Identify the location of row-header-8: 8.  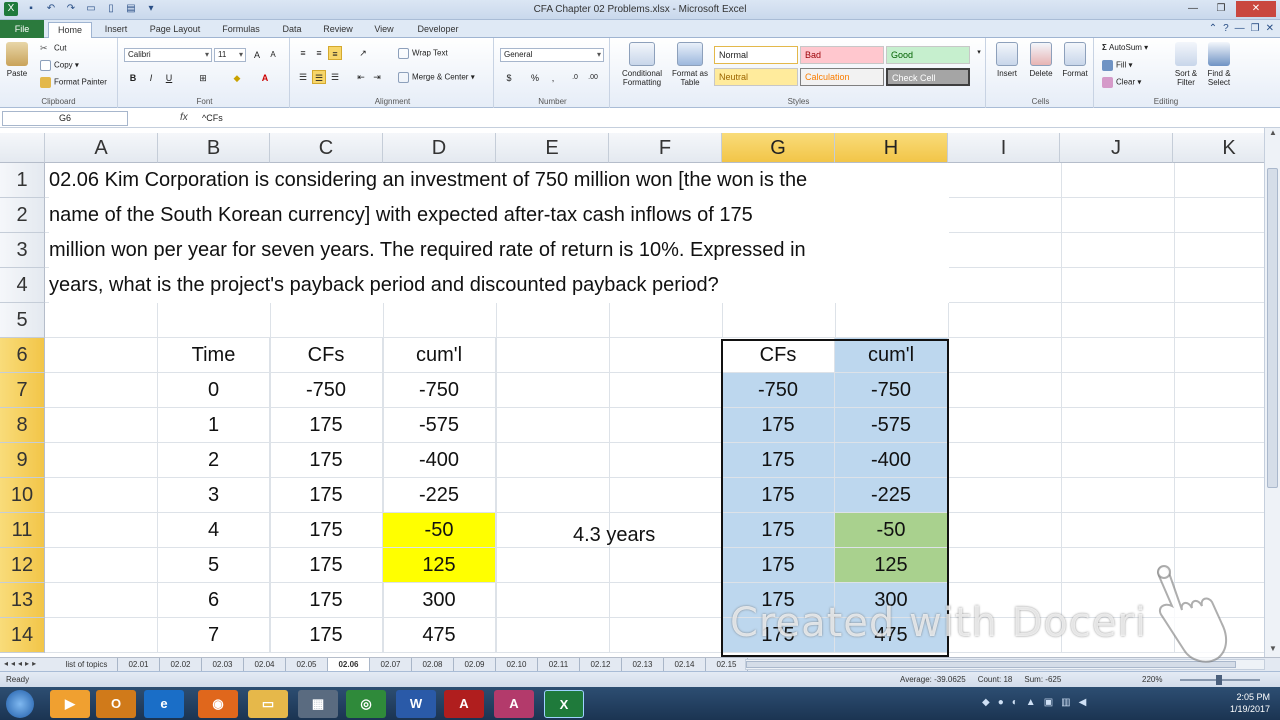
(22, 425).